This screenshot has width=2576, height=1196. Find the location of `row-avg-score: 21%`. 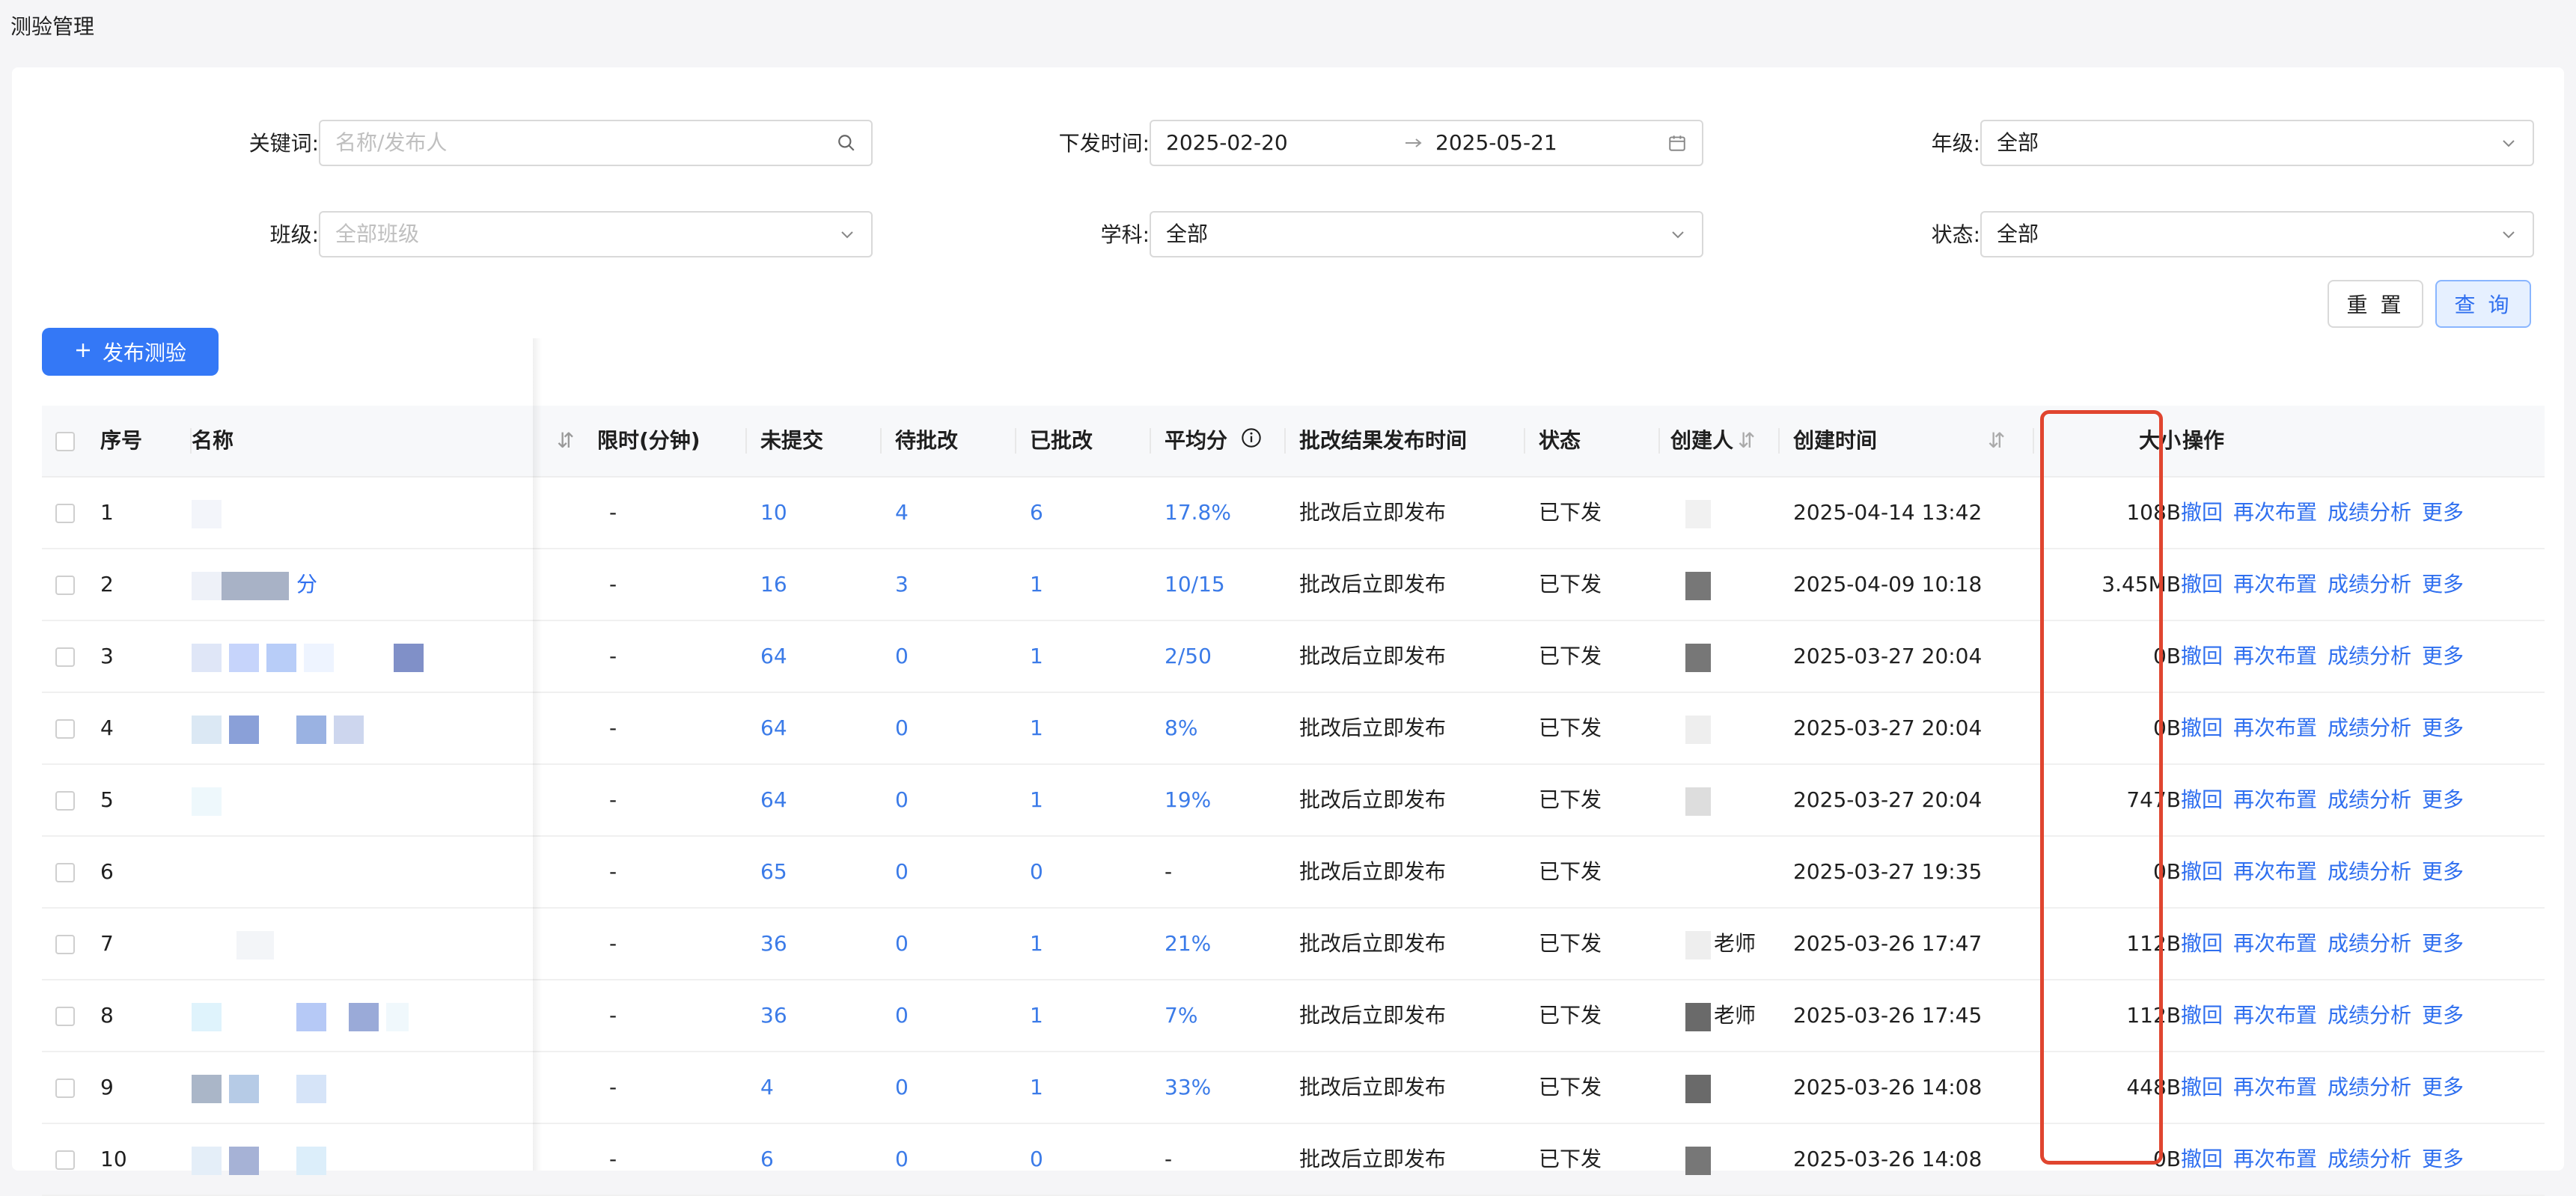

row-avg-score: 21% is located at coordinates (1188, 944).